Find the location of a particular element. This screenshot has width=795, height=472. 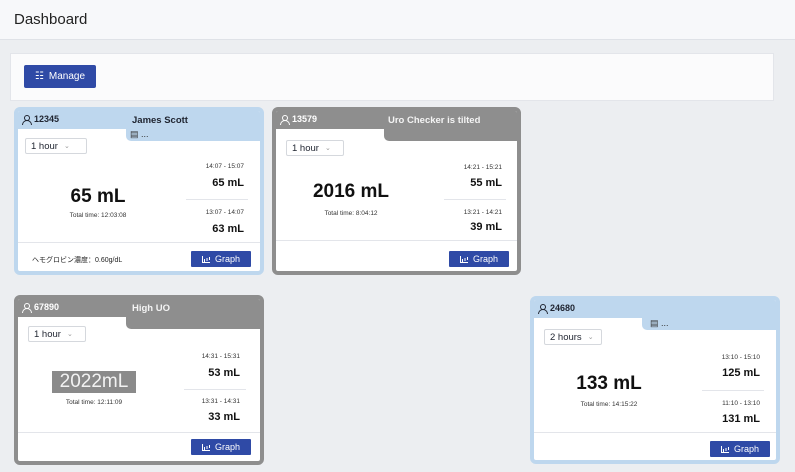

page-title: Dashboard is located at coordinates (51, 19).